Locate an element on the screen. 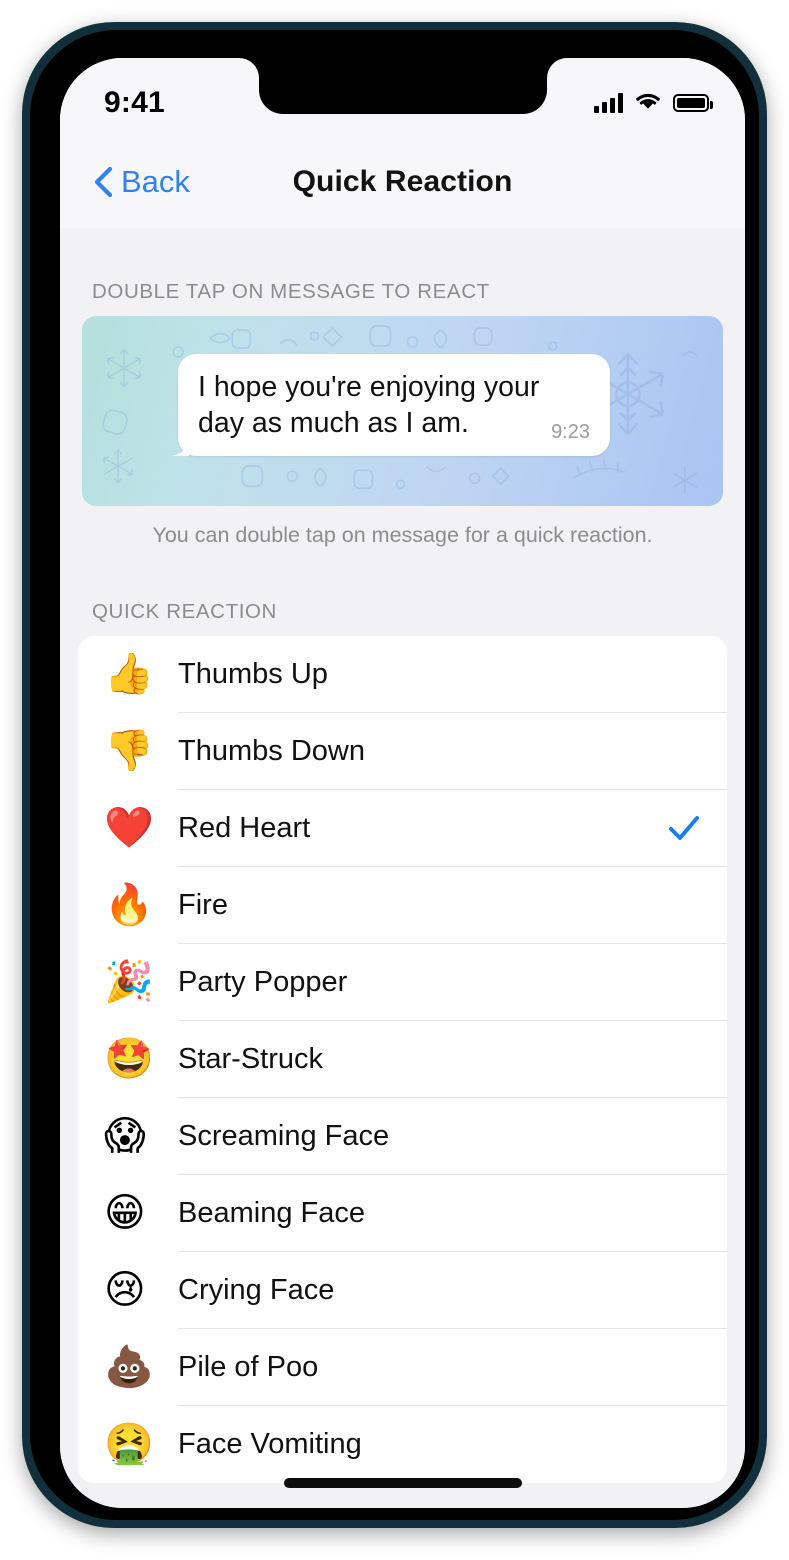  back-button: Back is located at coordinates (141, 182).